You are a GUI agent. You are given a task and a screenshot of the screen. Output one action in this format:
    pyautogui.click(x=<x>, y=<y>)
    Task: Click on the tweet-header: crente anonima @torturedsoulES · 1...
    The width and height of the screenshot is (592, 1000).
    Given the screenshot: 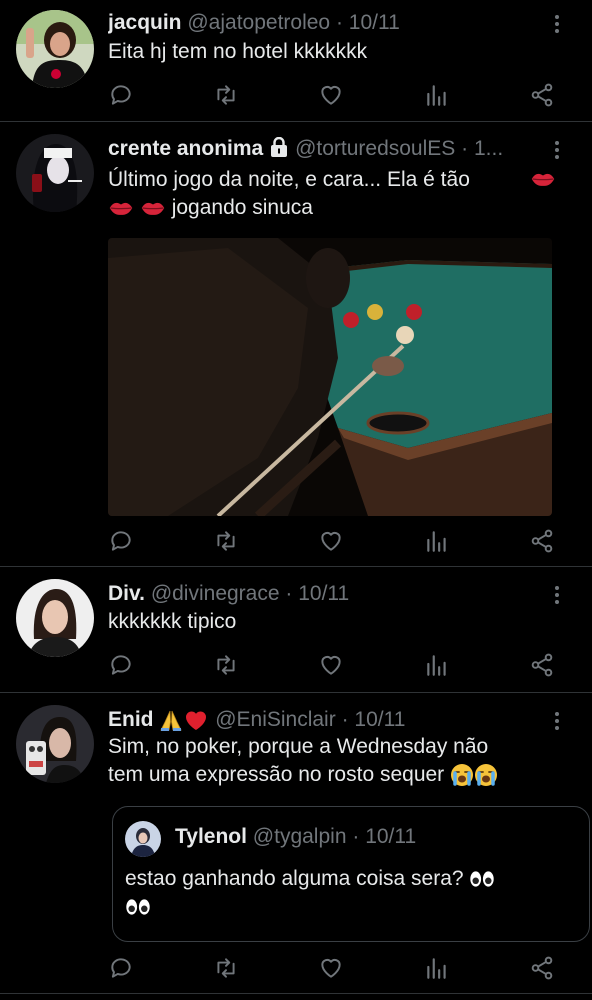 What is the action you would take?
    pyautogui.click(x=330, y=149)
    